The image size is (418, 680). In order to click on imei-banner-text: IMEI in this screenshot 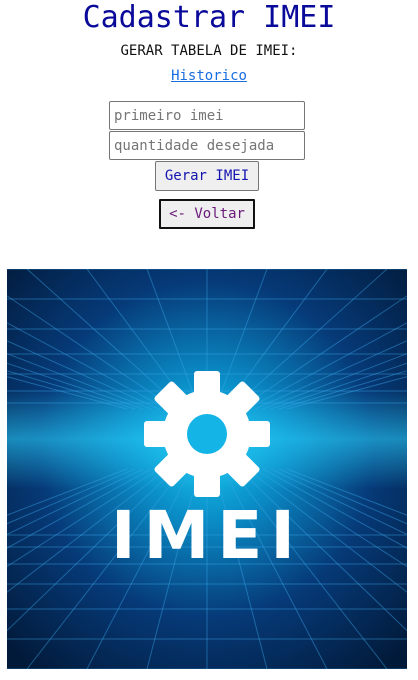, I will do `click(207, 535)`.